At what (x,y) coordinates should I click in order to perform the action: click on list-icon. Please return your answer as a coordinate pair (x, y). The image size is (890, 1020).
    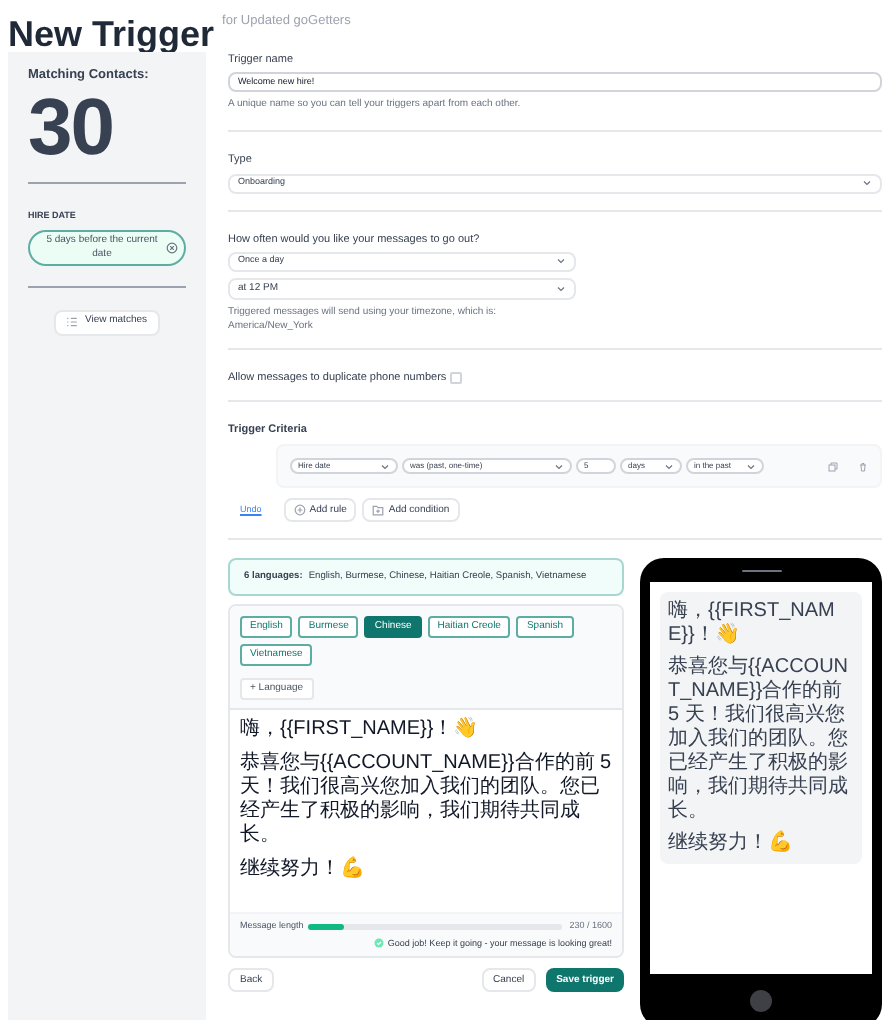
    Looking at the image, I should click on (72, 322).